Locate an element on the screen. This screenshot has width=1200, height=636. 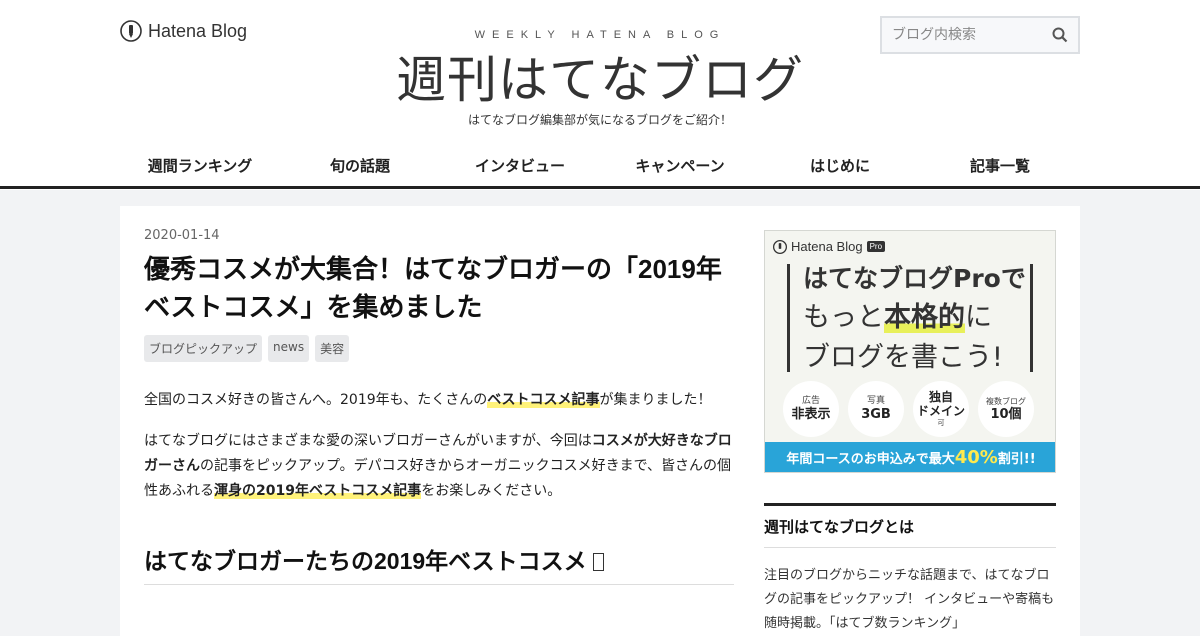
tag-news: news is located at coordinates (289, 348).